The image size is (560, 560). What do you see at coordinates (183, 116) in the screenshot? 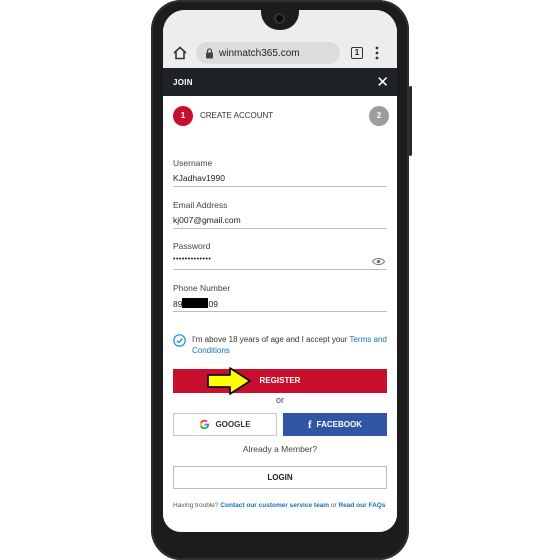
I see `step-1-badge: 1` at bounding box center [183, 116].